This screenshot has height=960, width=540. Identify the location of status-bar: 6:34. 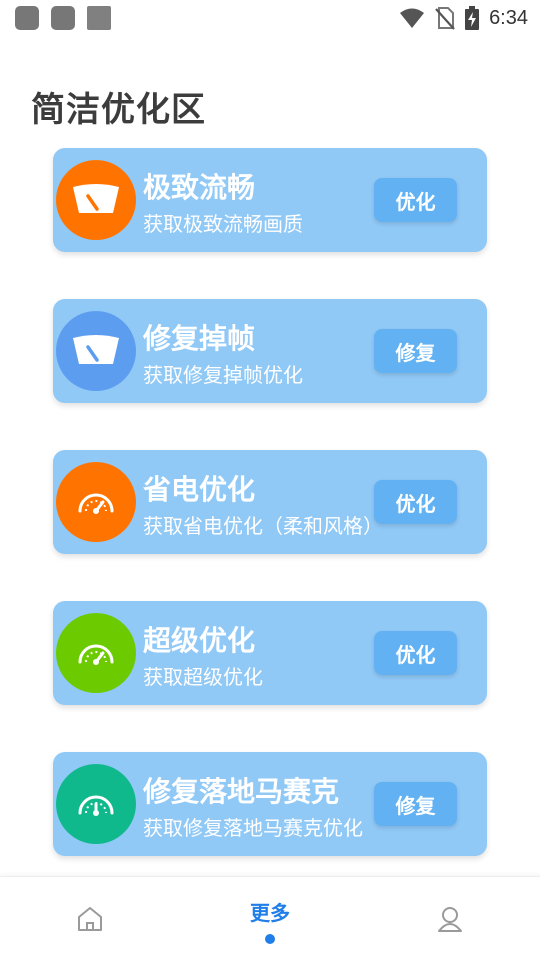
(270, 18).